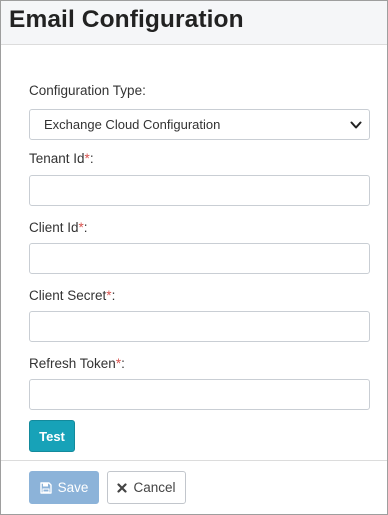  I want to click on client-secret-label: Client Secret*:, so click(72, 295).